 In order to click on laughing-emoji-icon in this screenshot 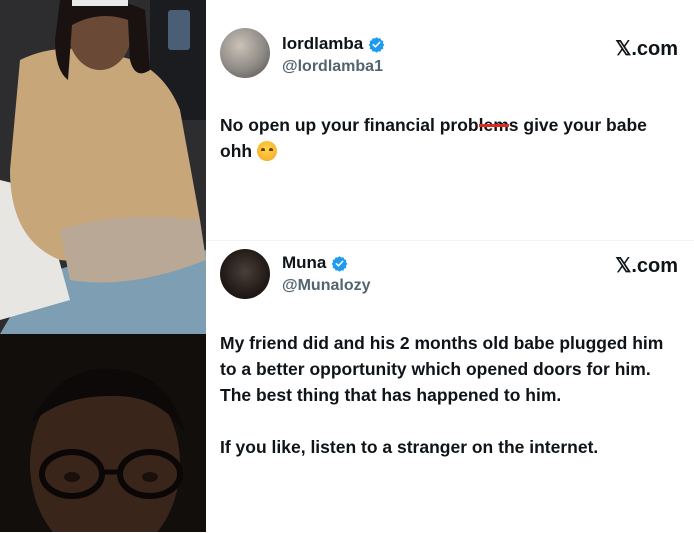, I will do `click(266, 151)`.